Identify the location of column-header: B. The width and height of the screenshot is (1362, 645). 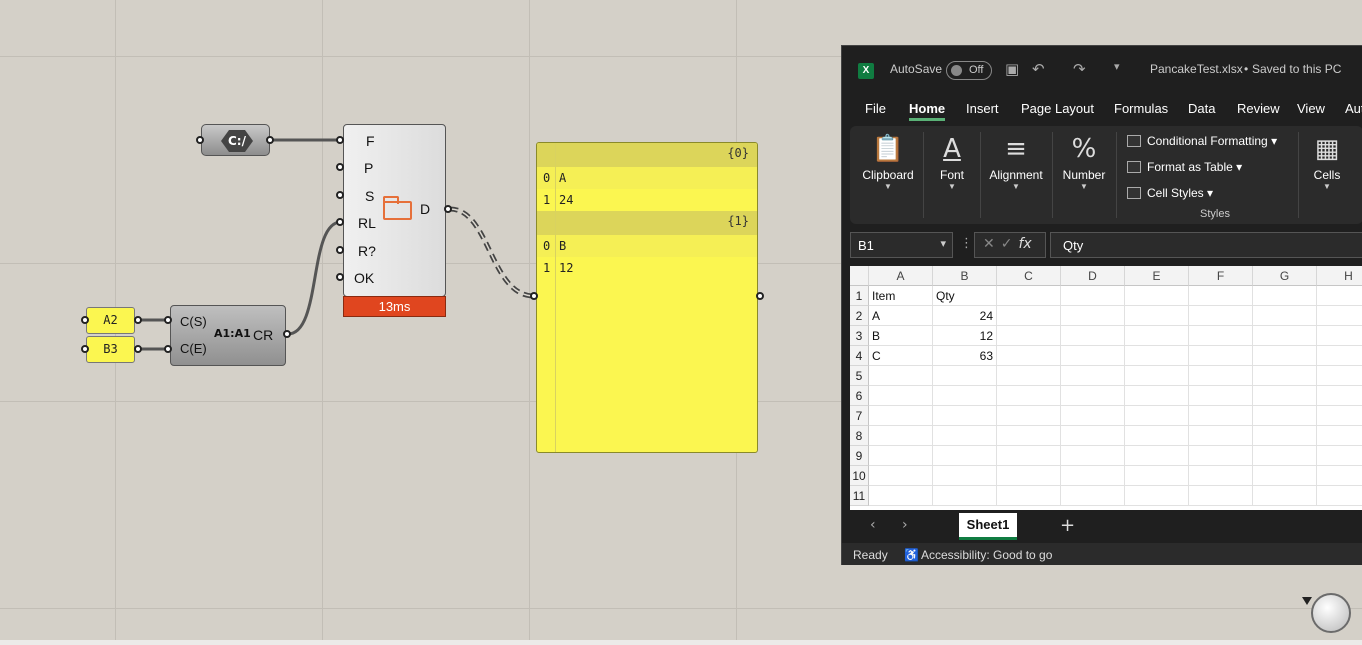
(965, 276).